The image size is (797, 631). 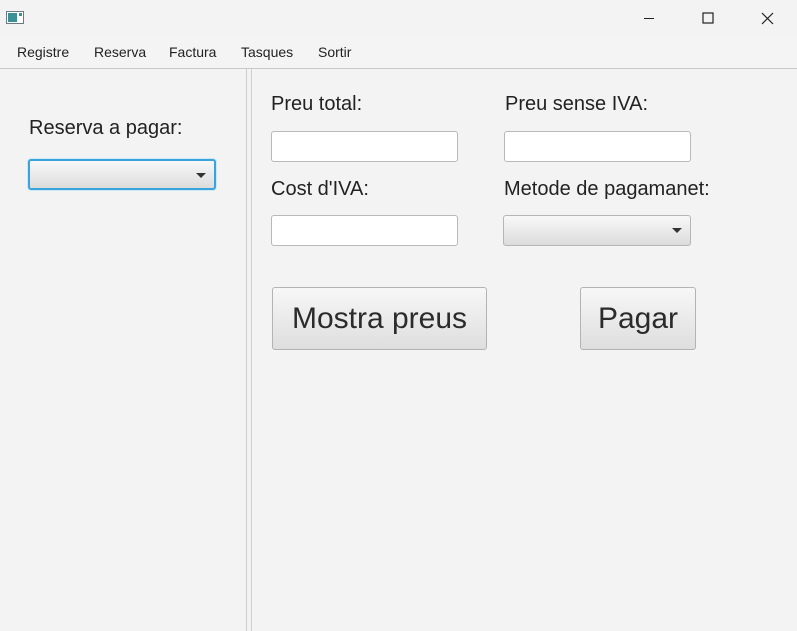 I want to click on reservation-select, so click(x=122, y=174).